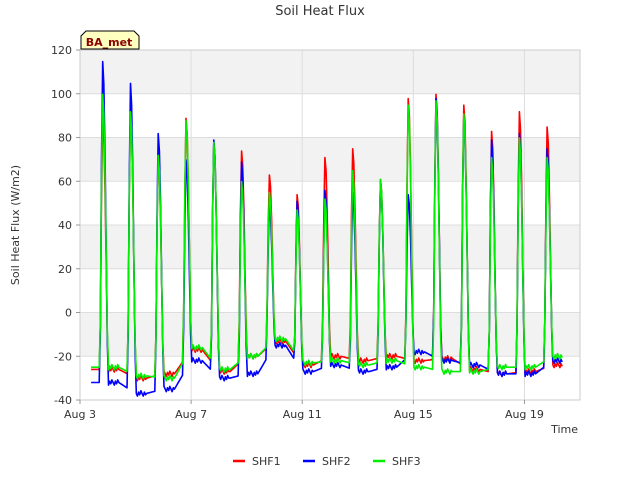 The width and height of the screenshot is (640, 480). I want to click on y-tick-label: -20, so click(63, 356).